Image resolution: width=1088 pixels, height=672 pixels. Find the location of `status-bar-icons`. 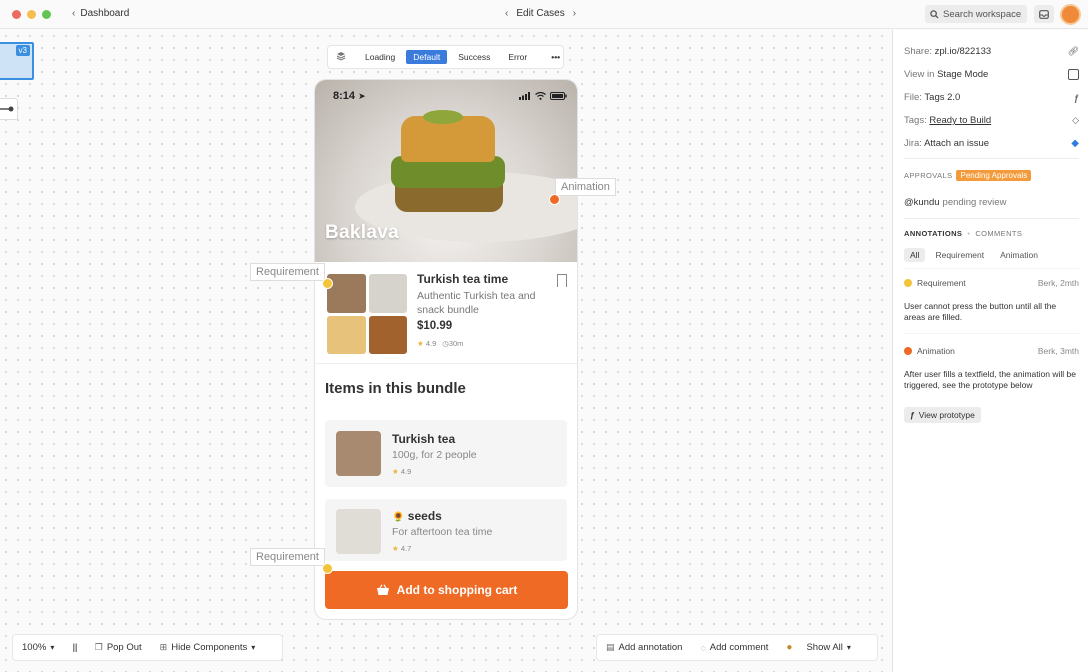

status-bar-icons is located at coordinates (543, 96).